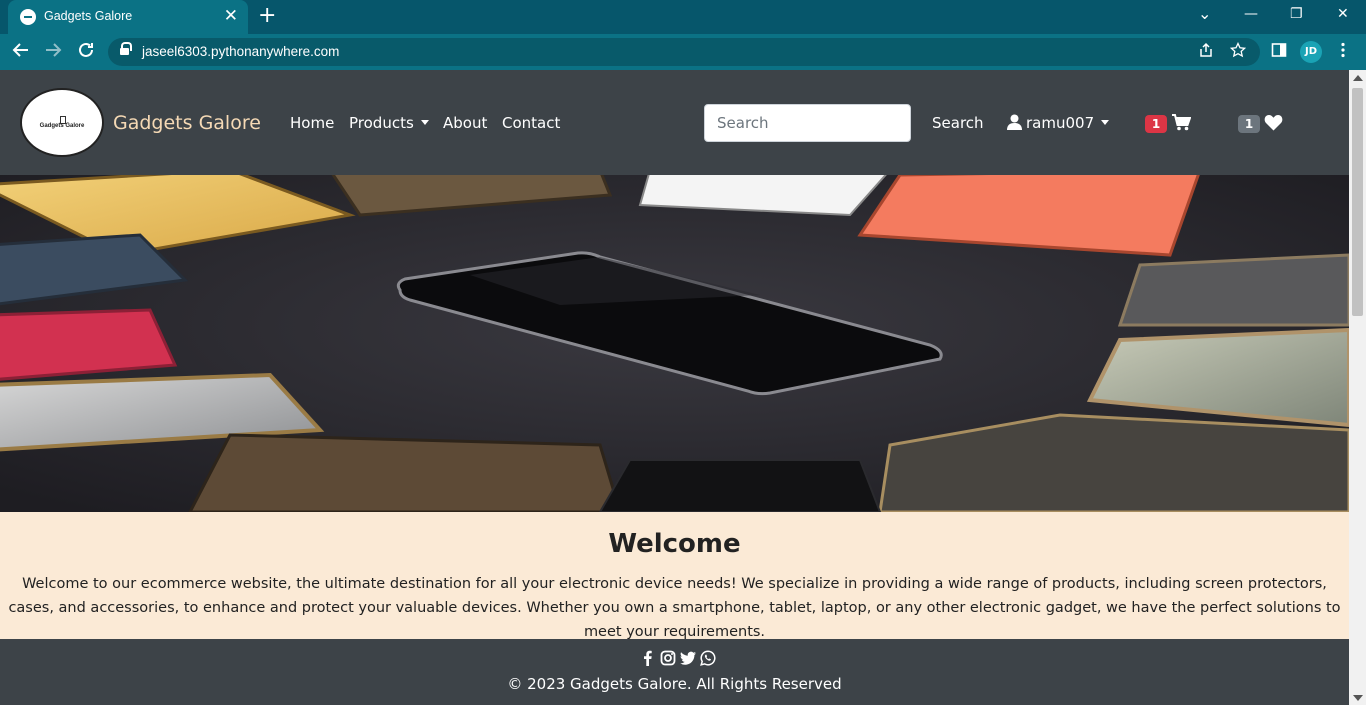 The height and width of the screenshot is (705, 1366). What do you see at coordinates (1238, 51) in the screenshot?
I see `bookmark-star-icon` at bounding box center [1238, 51].